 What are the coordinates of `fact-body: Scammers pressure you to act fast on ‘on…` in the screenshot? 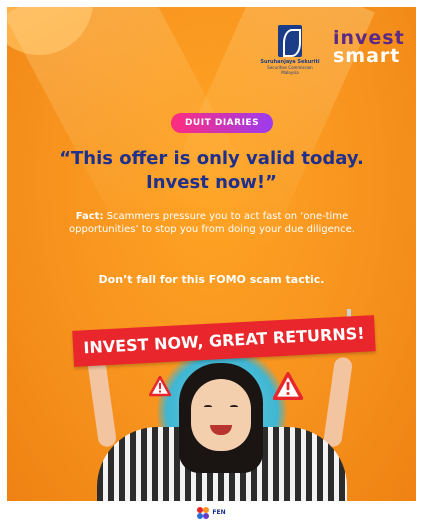 It's located at (212, 223).